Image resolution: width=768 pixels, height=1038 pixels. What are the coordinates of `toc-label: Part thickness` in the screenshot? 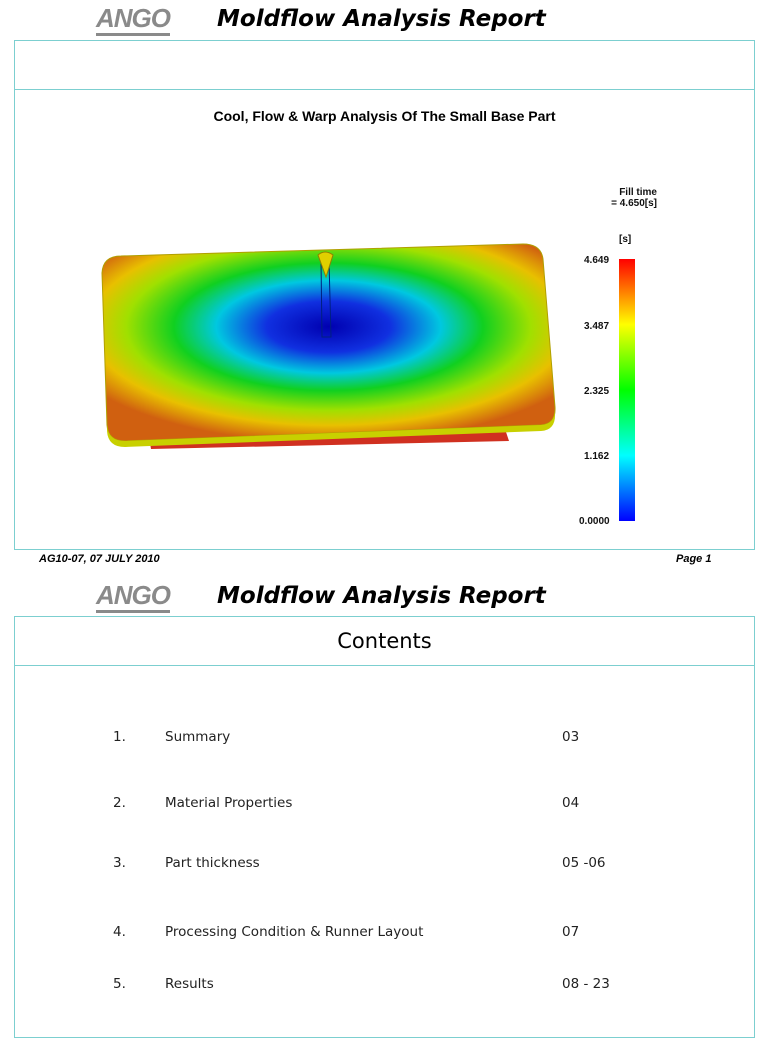 It's located at (212, 863).